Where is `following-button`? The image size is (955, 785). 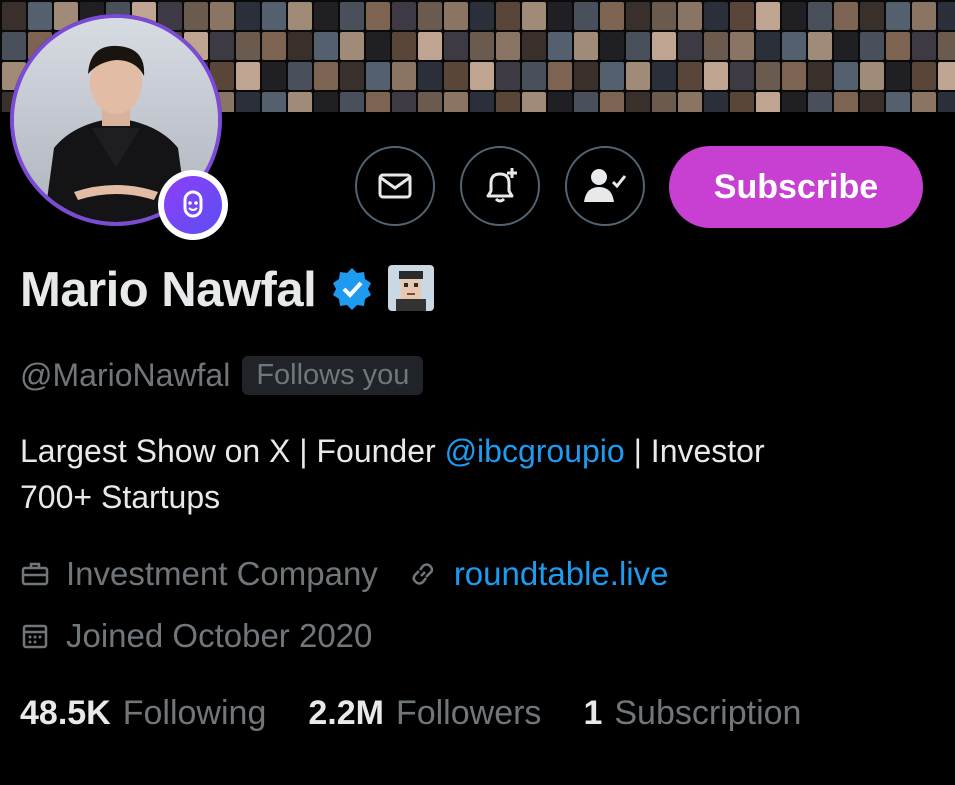 following-button is located at coordinates (605, 186).